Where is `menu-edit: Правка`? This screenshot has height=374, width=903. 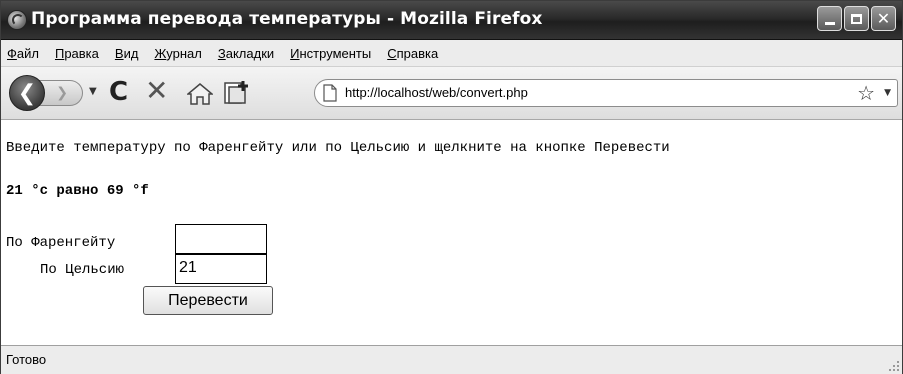
menu-edit: Правка is located at coordinates (77, 53).